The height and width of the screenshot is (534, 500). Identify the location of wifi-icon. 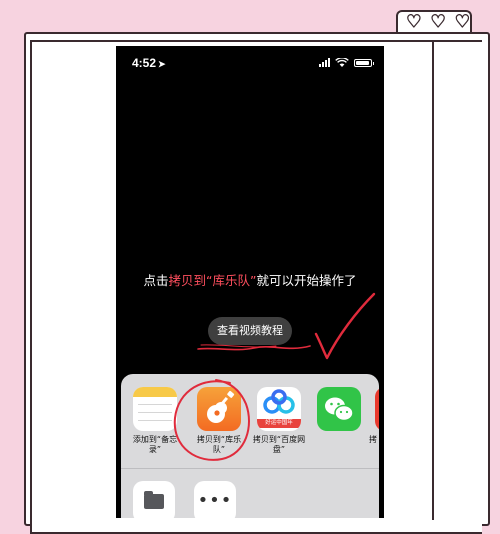
(342, 62).